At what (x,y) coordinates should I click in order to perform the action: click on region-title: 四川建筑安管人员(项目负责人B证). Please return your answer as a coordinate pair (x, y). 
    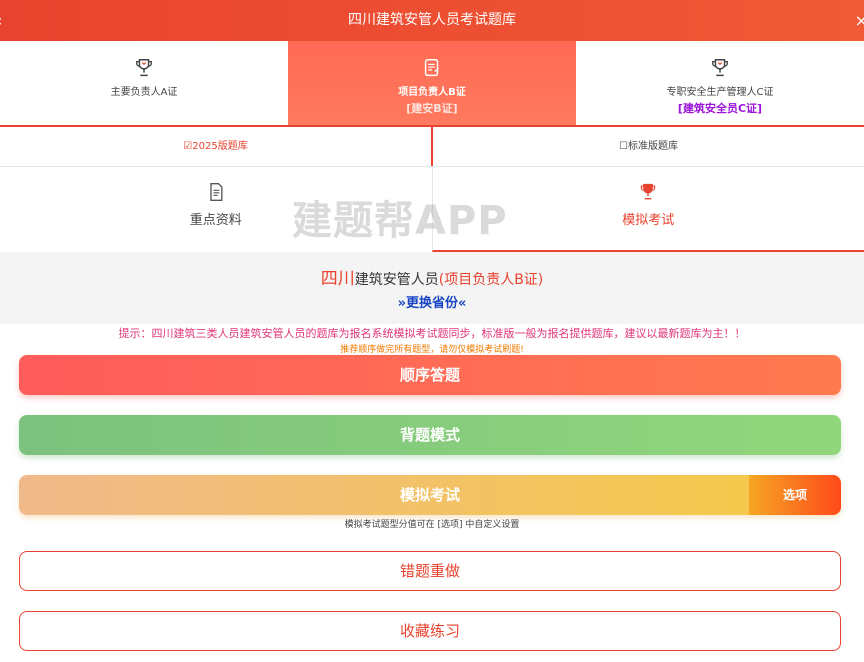
    Looking at the image, I should click on (432, 276).